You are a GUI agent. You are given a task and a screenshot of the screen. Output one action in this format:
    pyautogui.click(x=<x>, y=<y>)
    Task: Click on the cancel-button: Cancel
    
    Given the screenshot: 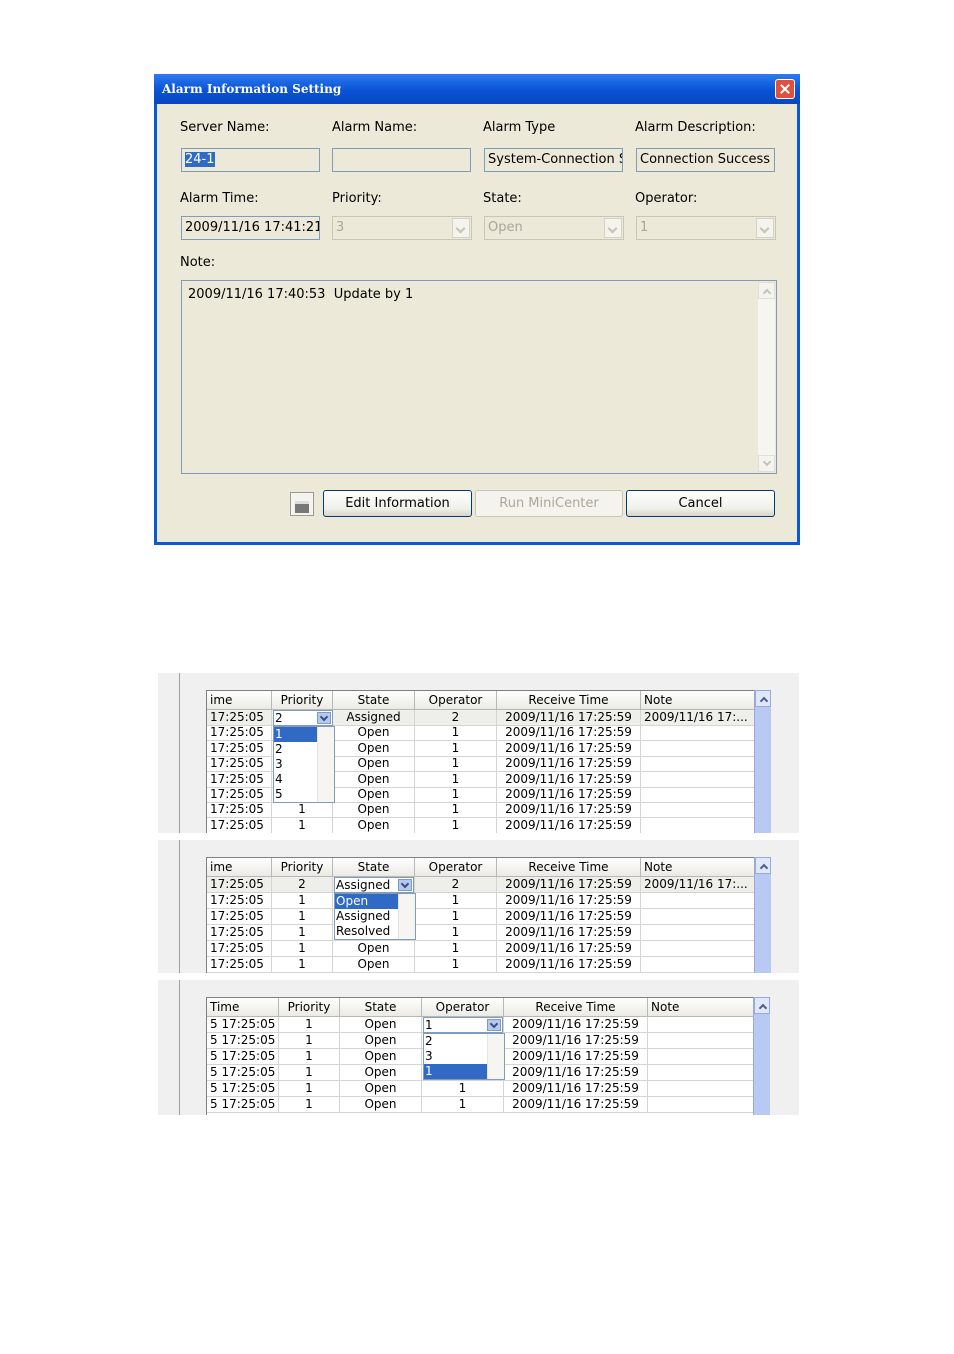 What is the action you would take?
    pyautogui.click(x=700, y=503)
    